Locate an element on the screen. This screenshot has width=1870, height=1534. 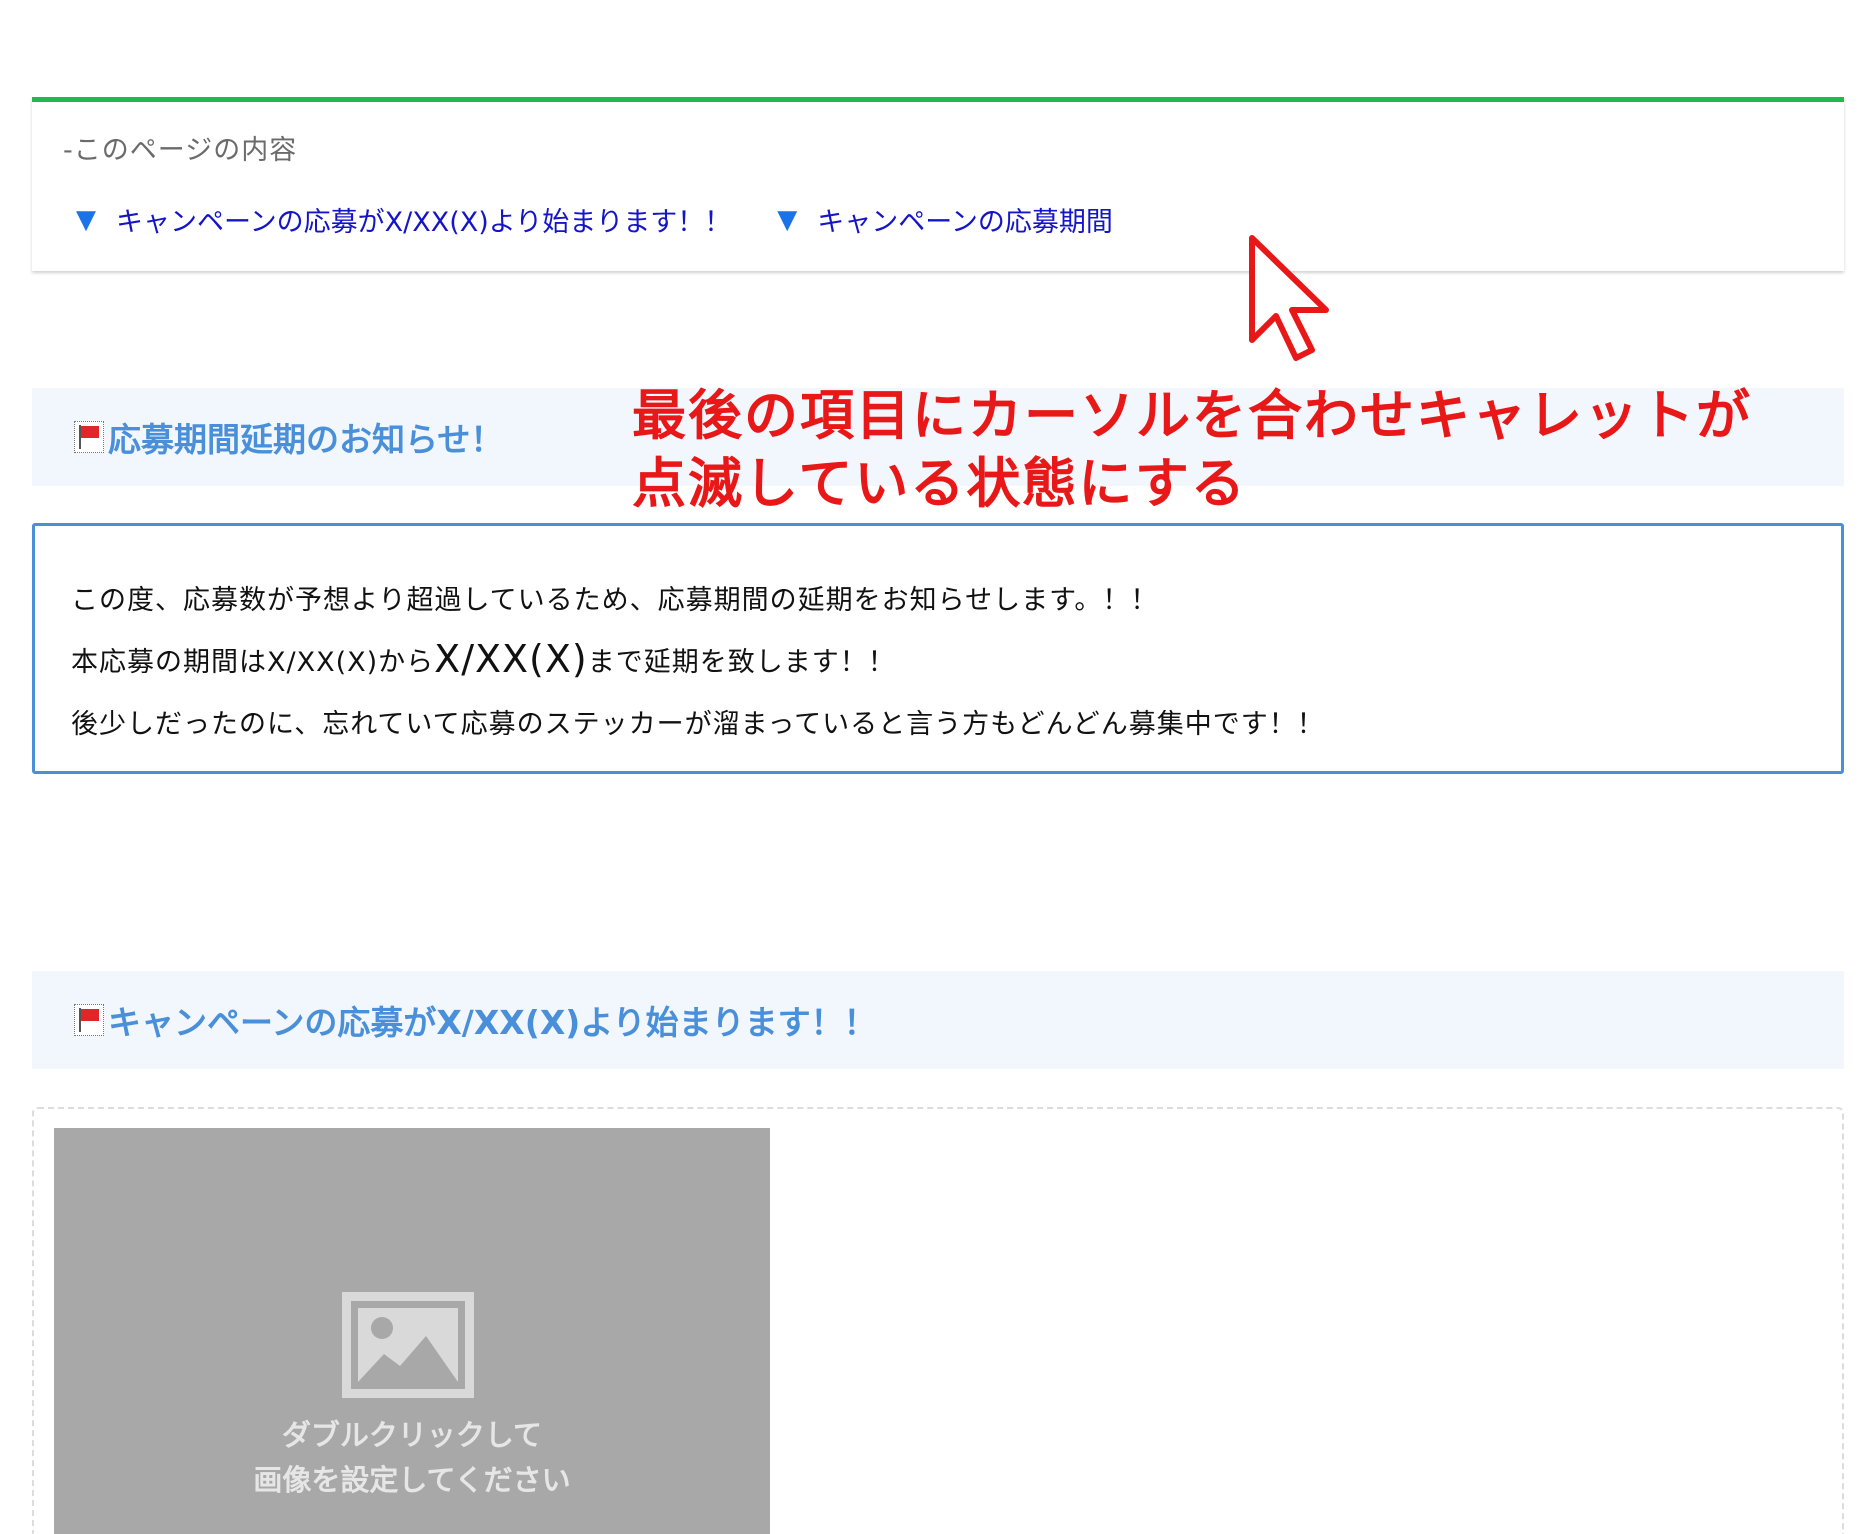
section-heading-text: キャンペーンの応募がX/XX(X)より始まります！！ is located at coordinates (492, 1022).